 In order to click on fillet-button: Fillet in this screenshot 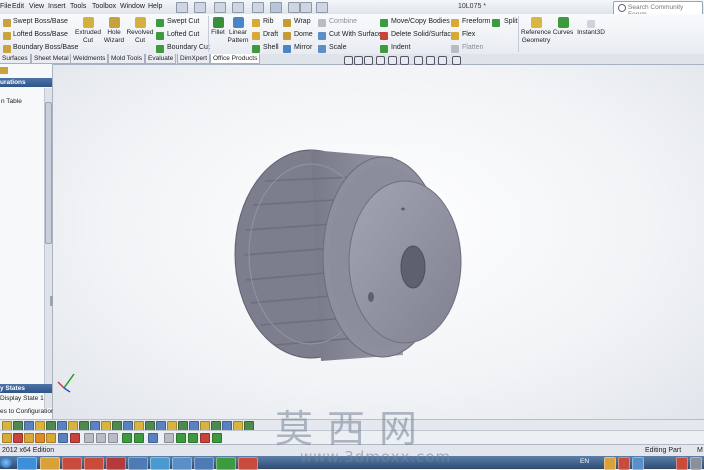, I will do `click(218, 27)`.